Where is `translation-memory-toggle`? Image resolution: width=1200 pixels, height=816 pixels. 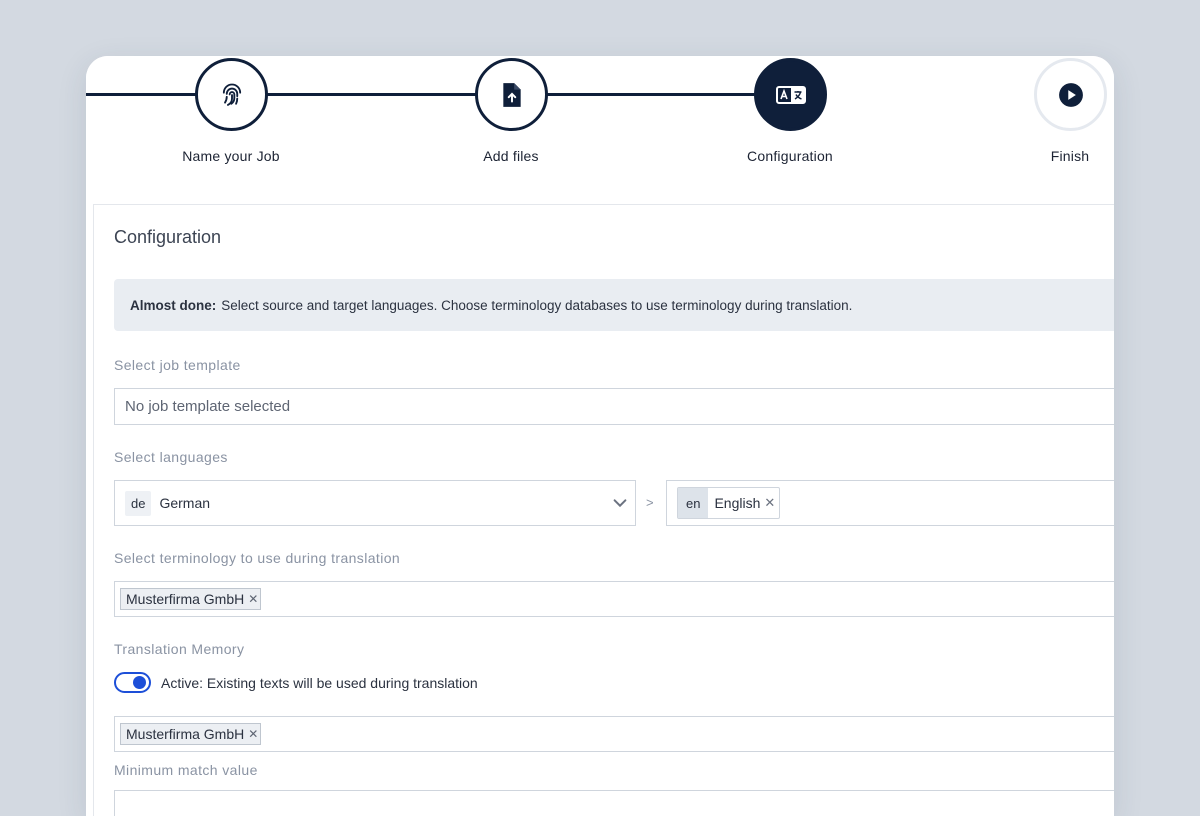
translation-memory-toggle is located at coordinates (132, 682).